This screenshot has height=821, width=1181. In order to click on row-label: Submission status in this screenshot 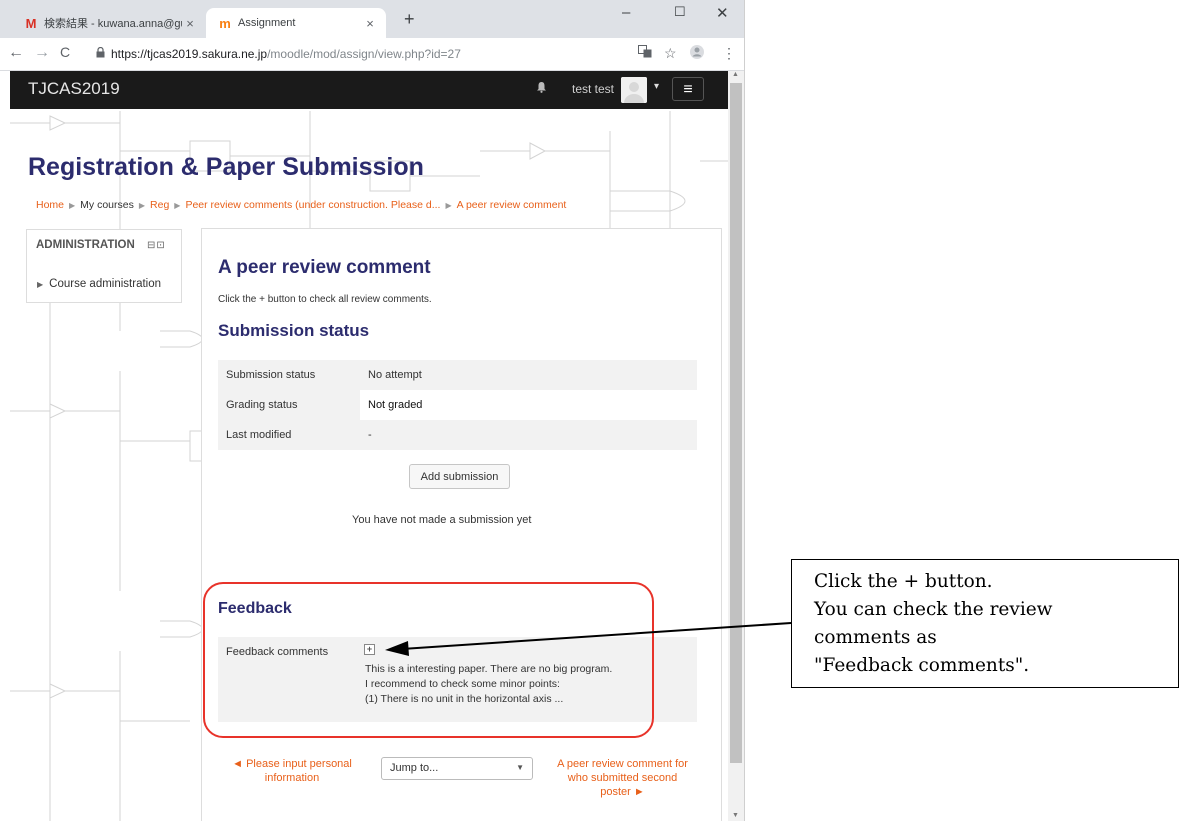, I will do `click(271, 375)`.